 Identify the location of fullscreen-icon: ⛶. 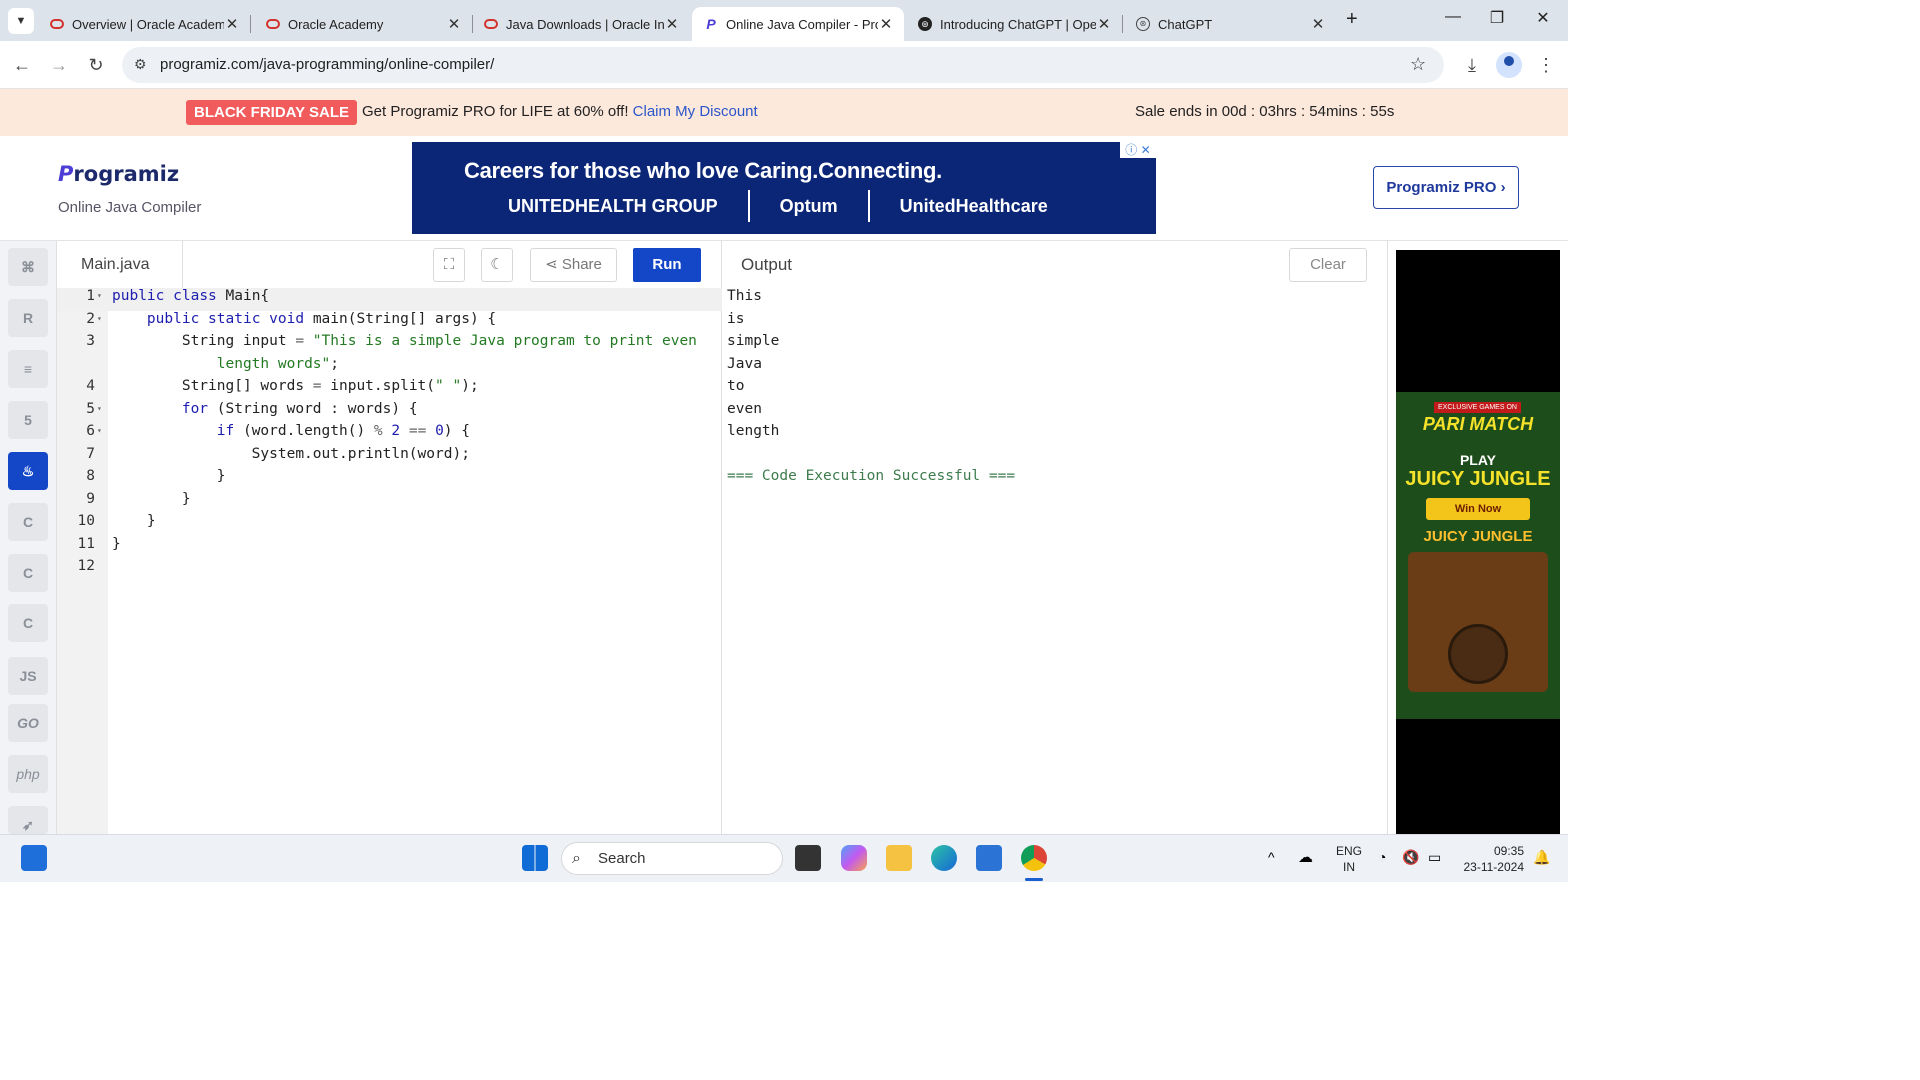
(449, 265).